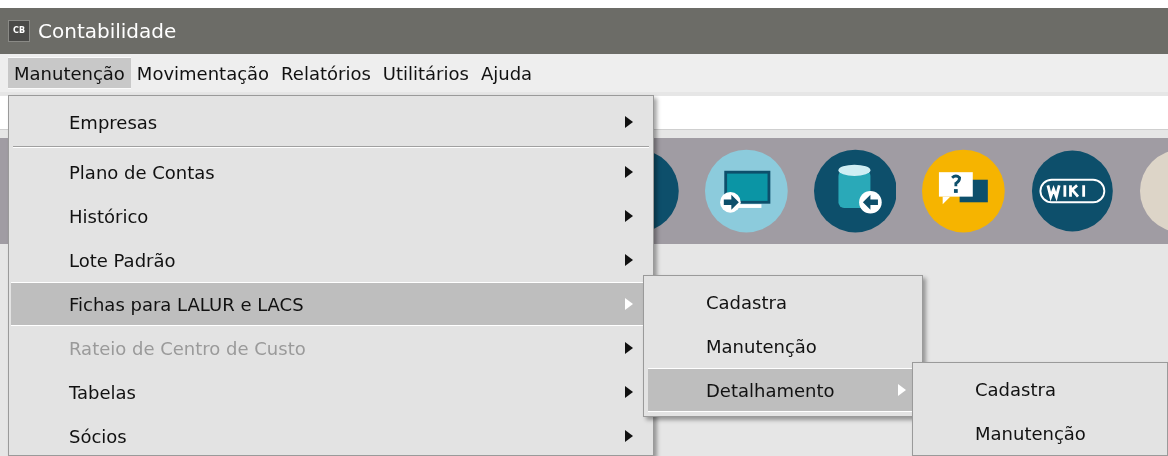  I want to click on database-icon, so click(855, 191).